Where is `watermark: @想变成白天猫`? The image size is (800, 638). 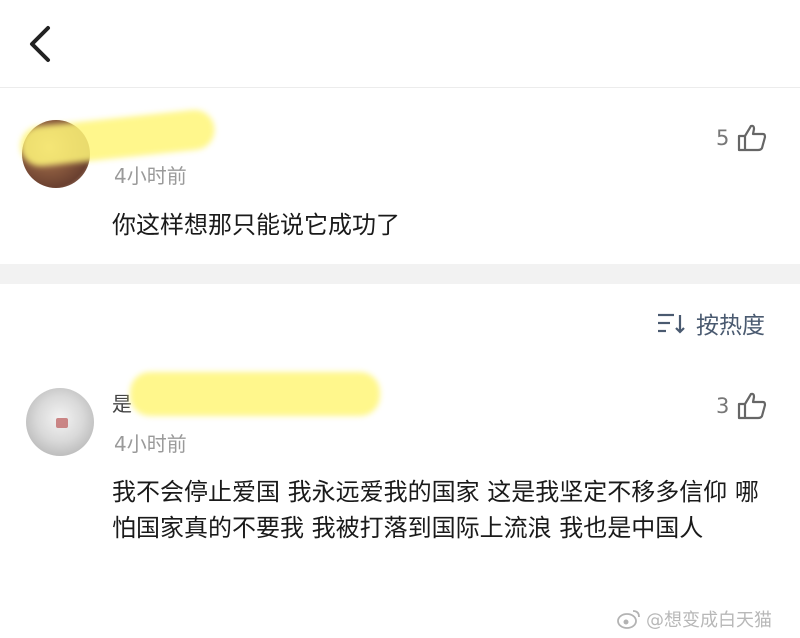 watermark: @想变成白天猫 is located at coordinates (694, 619).